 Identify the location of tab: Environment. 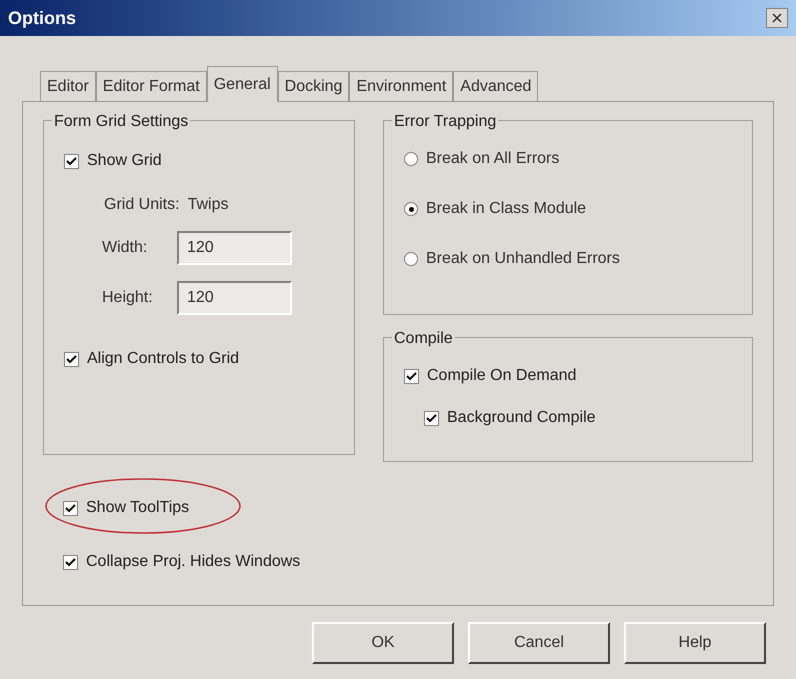
(401, 86).